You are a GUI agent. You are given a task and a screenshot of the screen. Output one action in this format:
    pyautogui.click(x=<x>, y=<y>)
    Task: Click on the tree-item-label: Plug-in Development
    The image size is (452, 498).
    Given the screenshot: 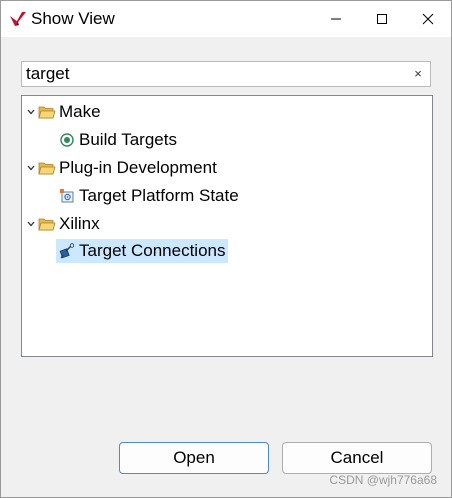 What is the action you would take?
    pyautogui.click(x=138, y=167)
    